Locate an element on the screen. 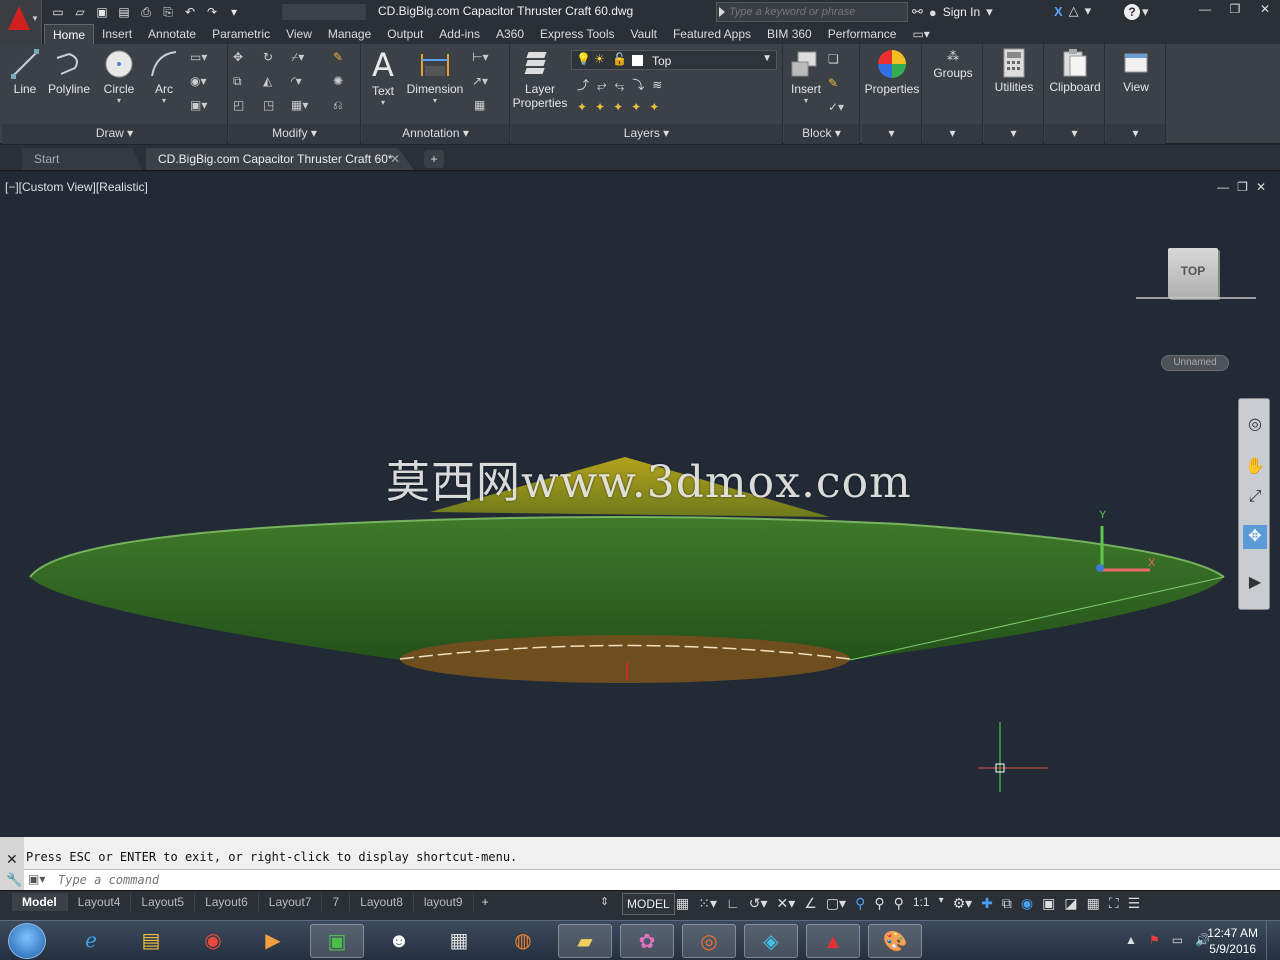 The image size is (1280, 960). text-button: A Text ▾ is located at coordinates (383, 77).